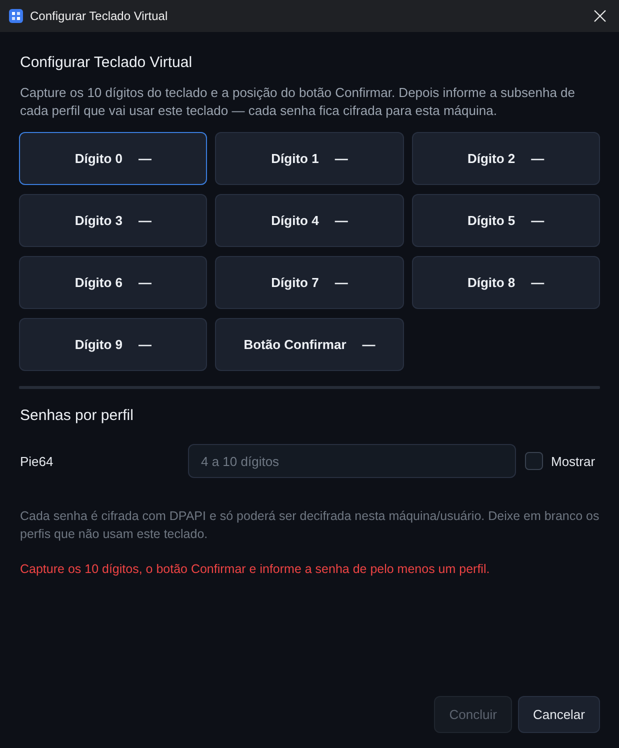  I want to click on capture-button: Dígito 2 —, so click(506, 158).